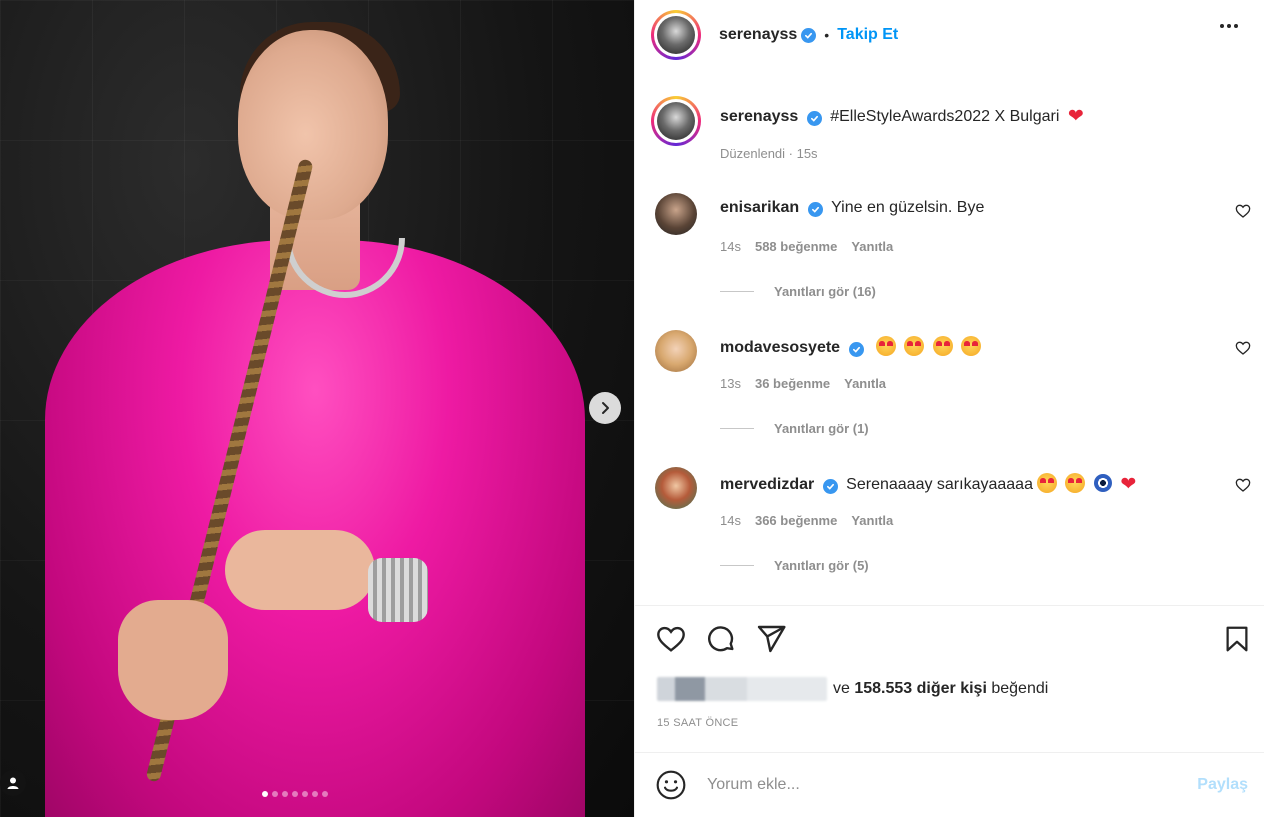 The width and height of the screenshot is (1280, 831). I want to click on caption-meta: Düzenlendi · 15s, so click(769, 153).